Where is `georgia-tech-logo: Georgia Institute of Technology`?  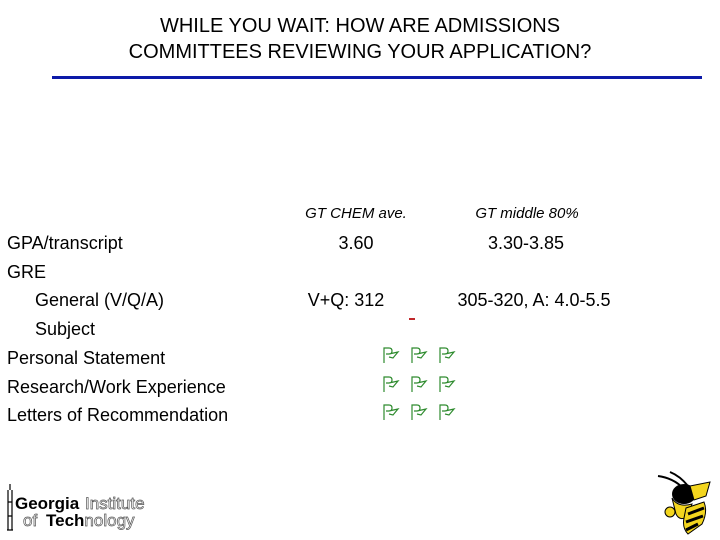 georgia-tech-logo: Georgia Institute of Technology is located at coordinates (76, 507).